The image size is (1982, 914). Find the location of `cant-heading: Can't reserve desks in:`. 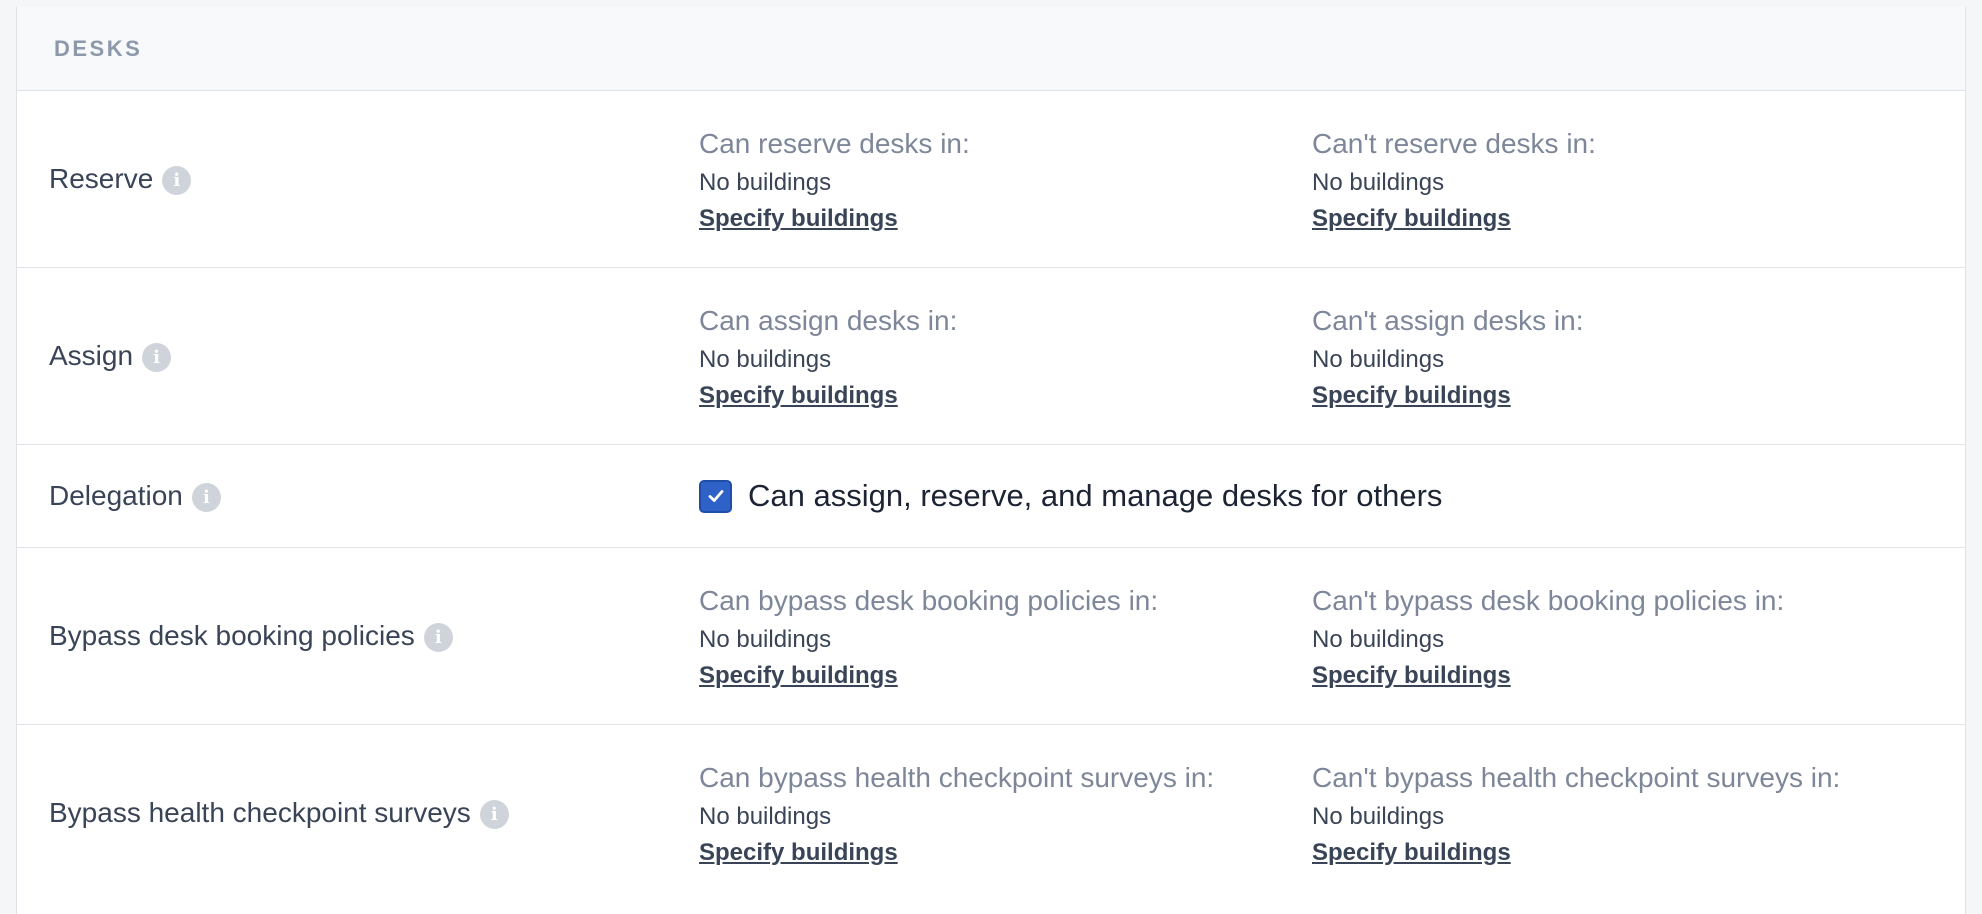

cant-heading: Can't reserve desks in: is located at coordinates (1454, 143).